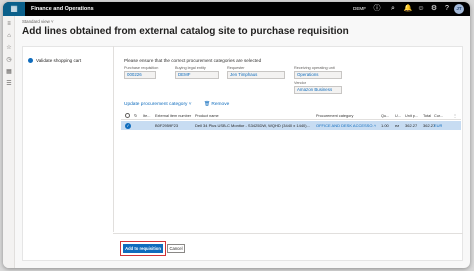 This screenshot has height=271, width=474. What do you see at coordinates (140, 75) in the screenshot?
I see `purchase-requisition-field: 000226` at bounding box center [140, 75].